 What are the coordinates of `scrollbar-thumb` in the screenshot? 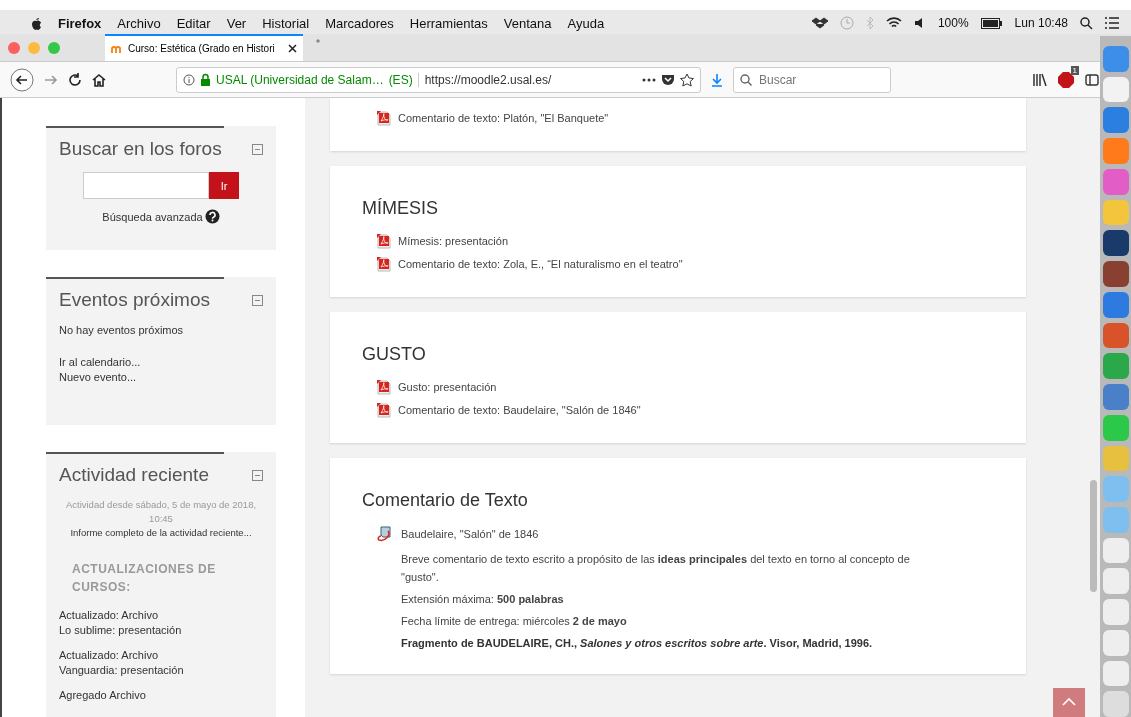 It's located at (1093, 536).